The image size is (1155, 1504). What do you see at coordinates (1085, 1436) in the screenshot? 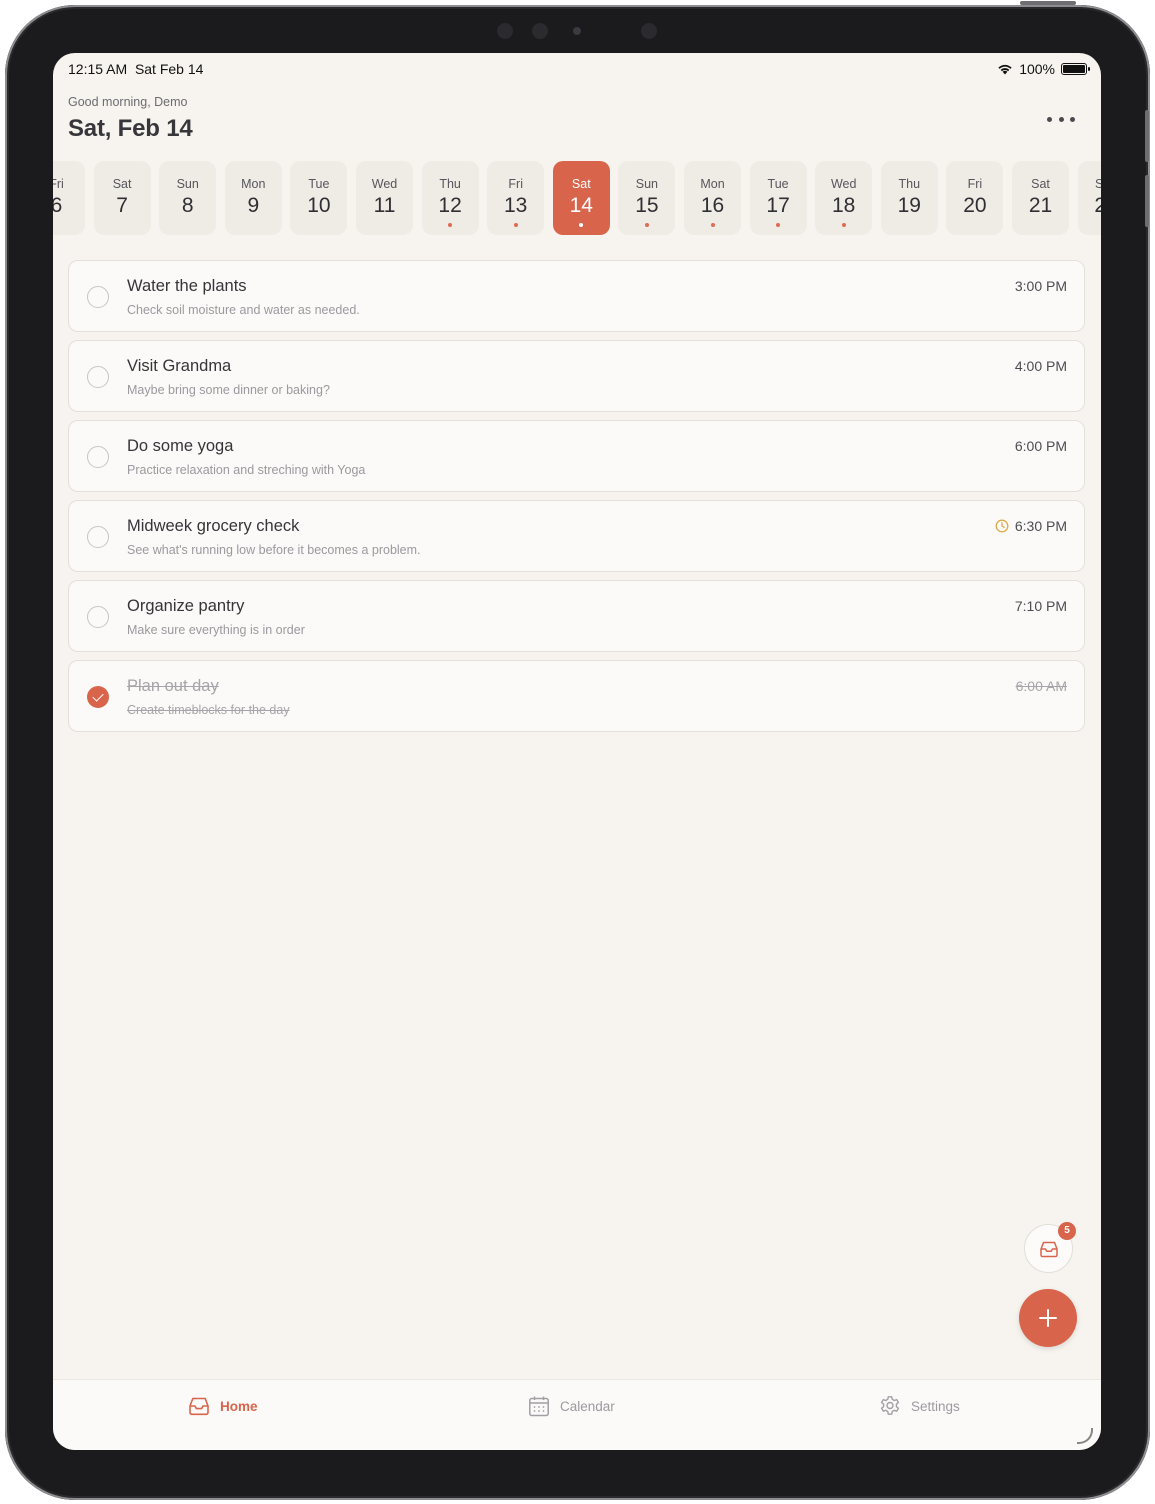
I see `resize-corner` at bounding box center [1085, 1436].